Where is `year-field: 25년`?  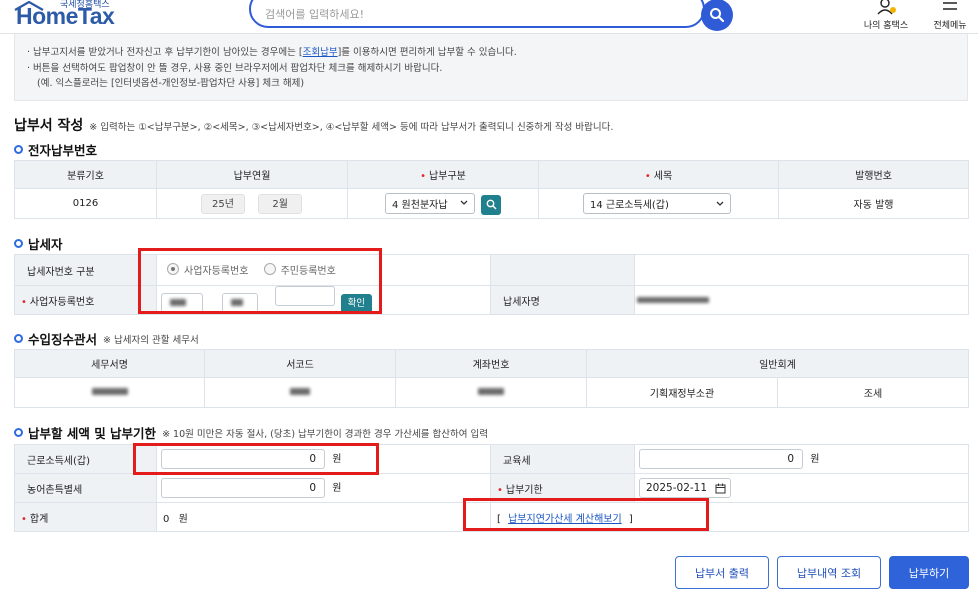 year-field: 25년 is located at coordinates (223, 203).